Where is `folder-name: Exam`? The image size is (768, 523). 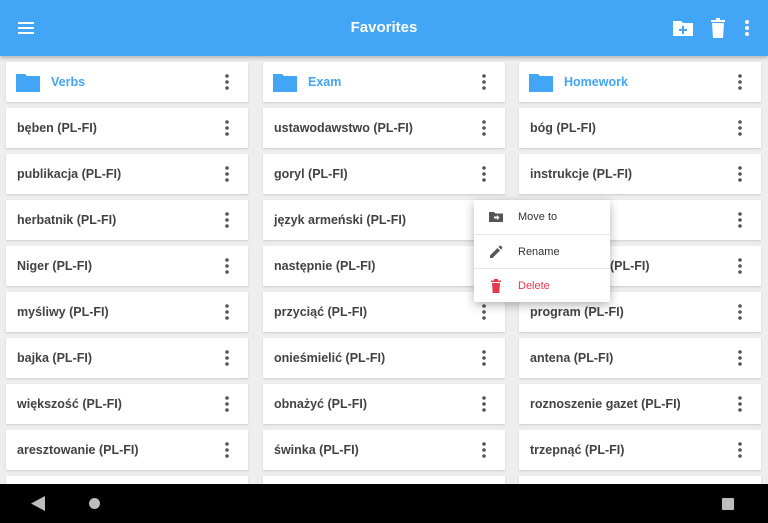 folder-name: Exam is located at coordinates (325, 82).